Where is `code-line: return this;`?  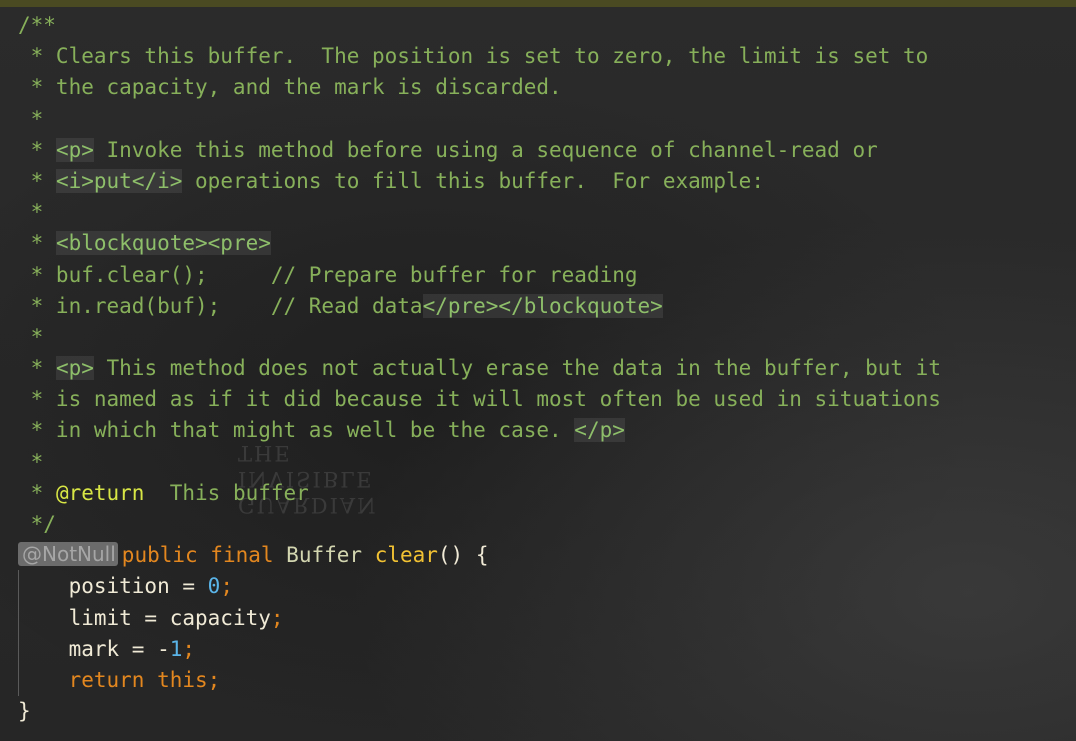 code-line: return this; is located at coordinates (547, 680).